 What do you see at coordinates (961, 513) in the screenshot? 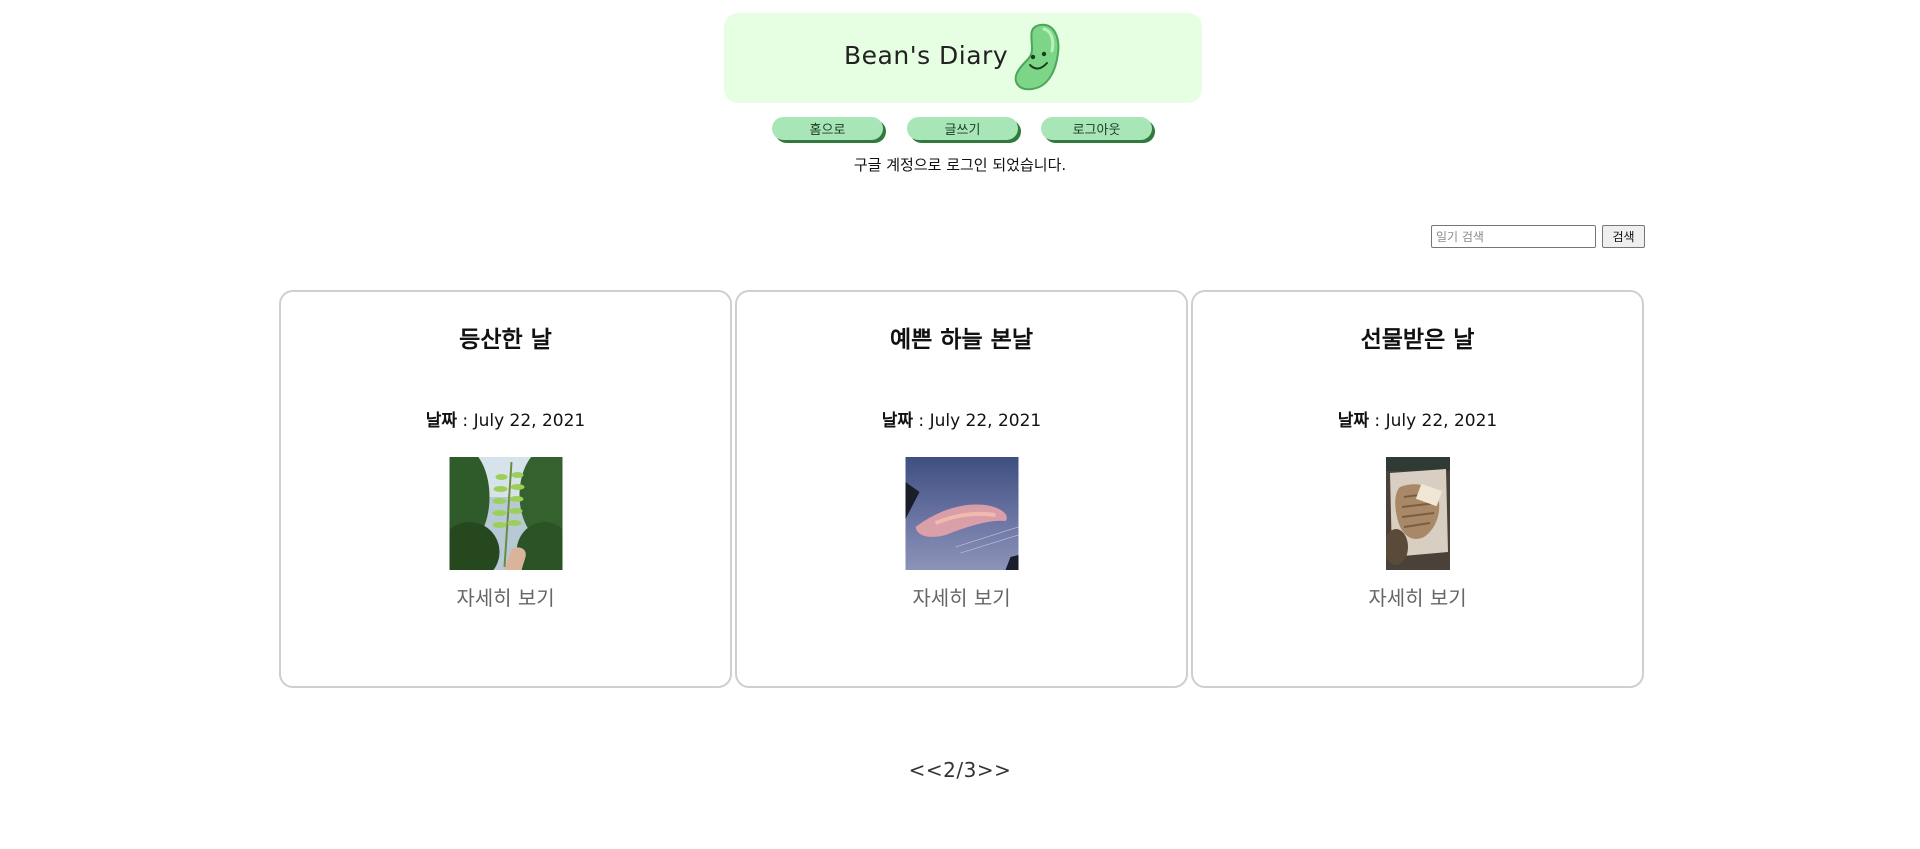
I see `sunset-sky-photo` at bounding box center [961, 513].